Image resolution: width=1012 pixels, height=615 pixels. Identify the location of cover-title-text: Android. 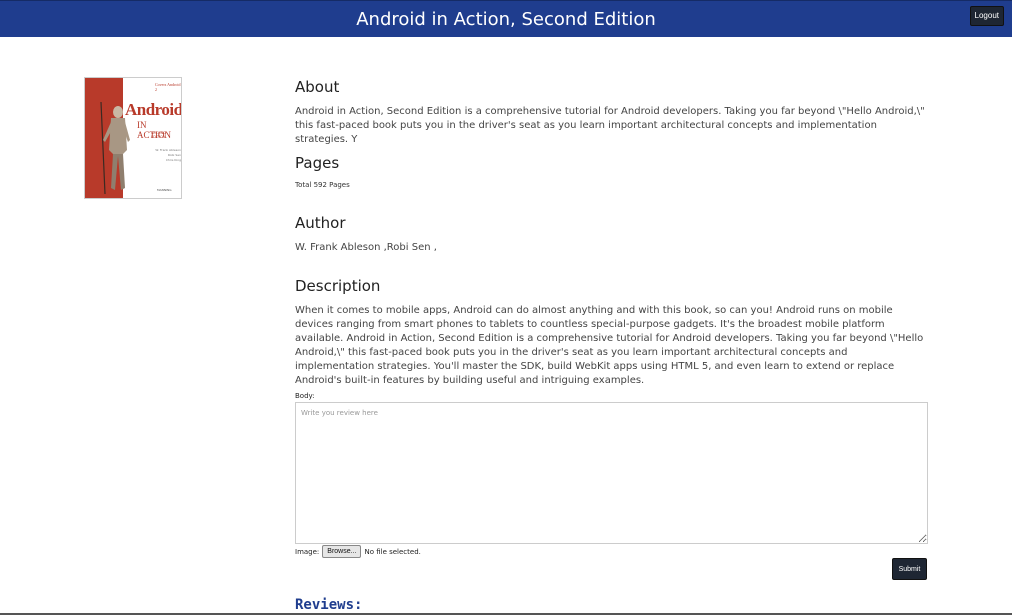
(153, 109).